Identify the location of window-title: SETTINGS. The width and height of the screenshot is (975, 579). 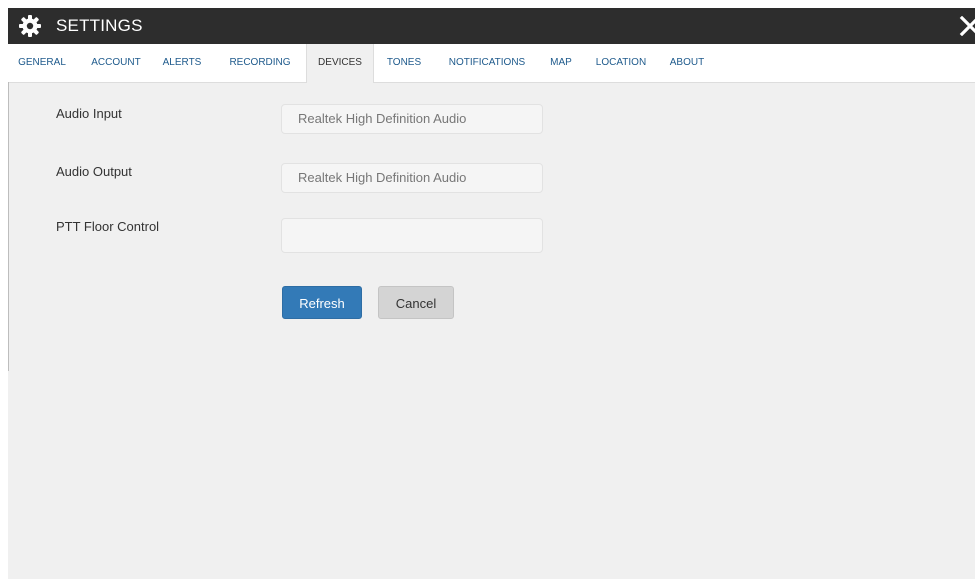
(99, 25).